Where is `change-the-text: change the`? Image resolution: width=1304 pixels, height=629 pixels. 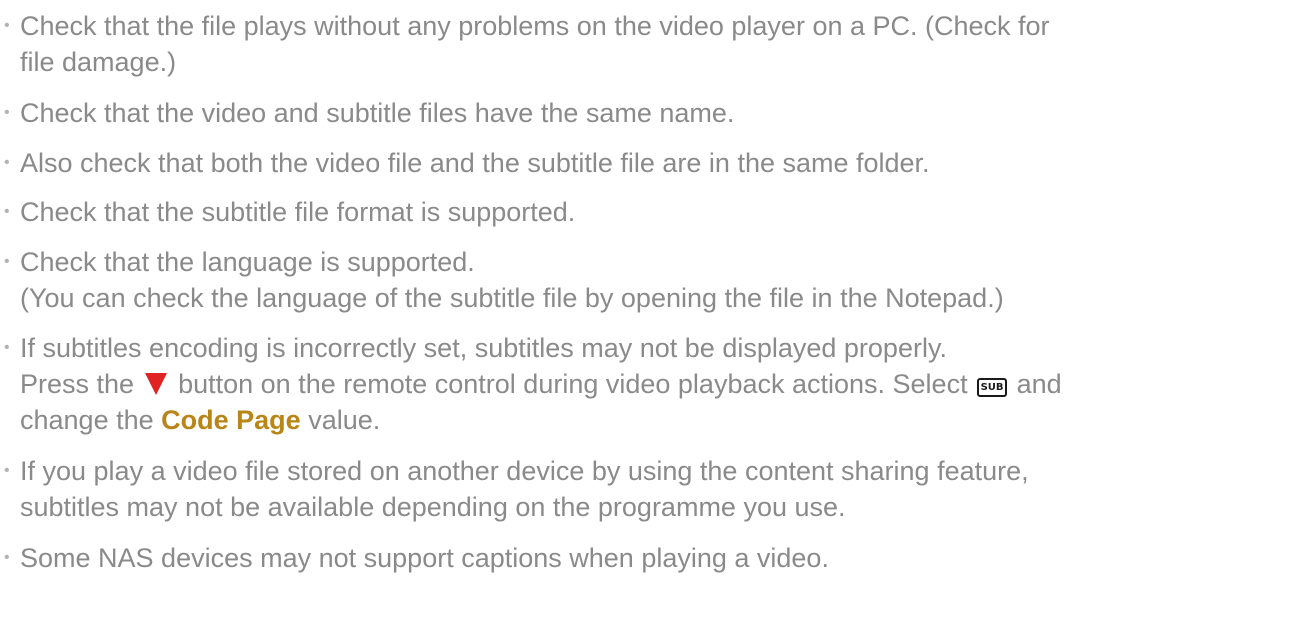
change-the-text: change the is located at coordinates (87, 420).